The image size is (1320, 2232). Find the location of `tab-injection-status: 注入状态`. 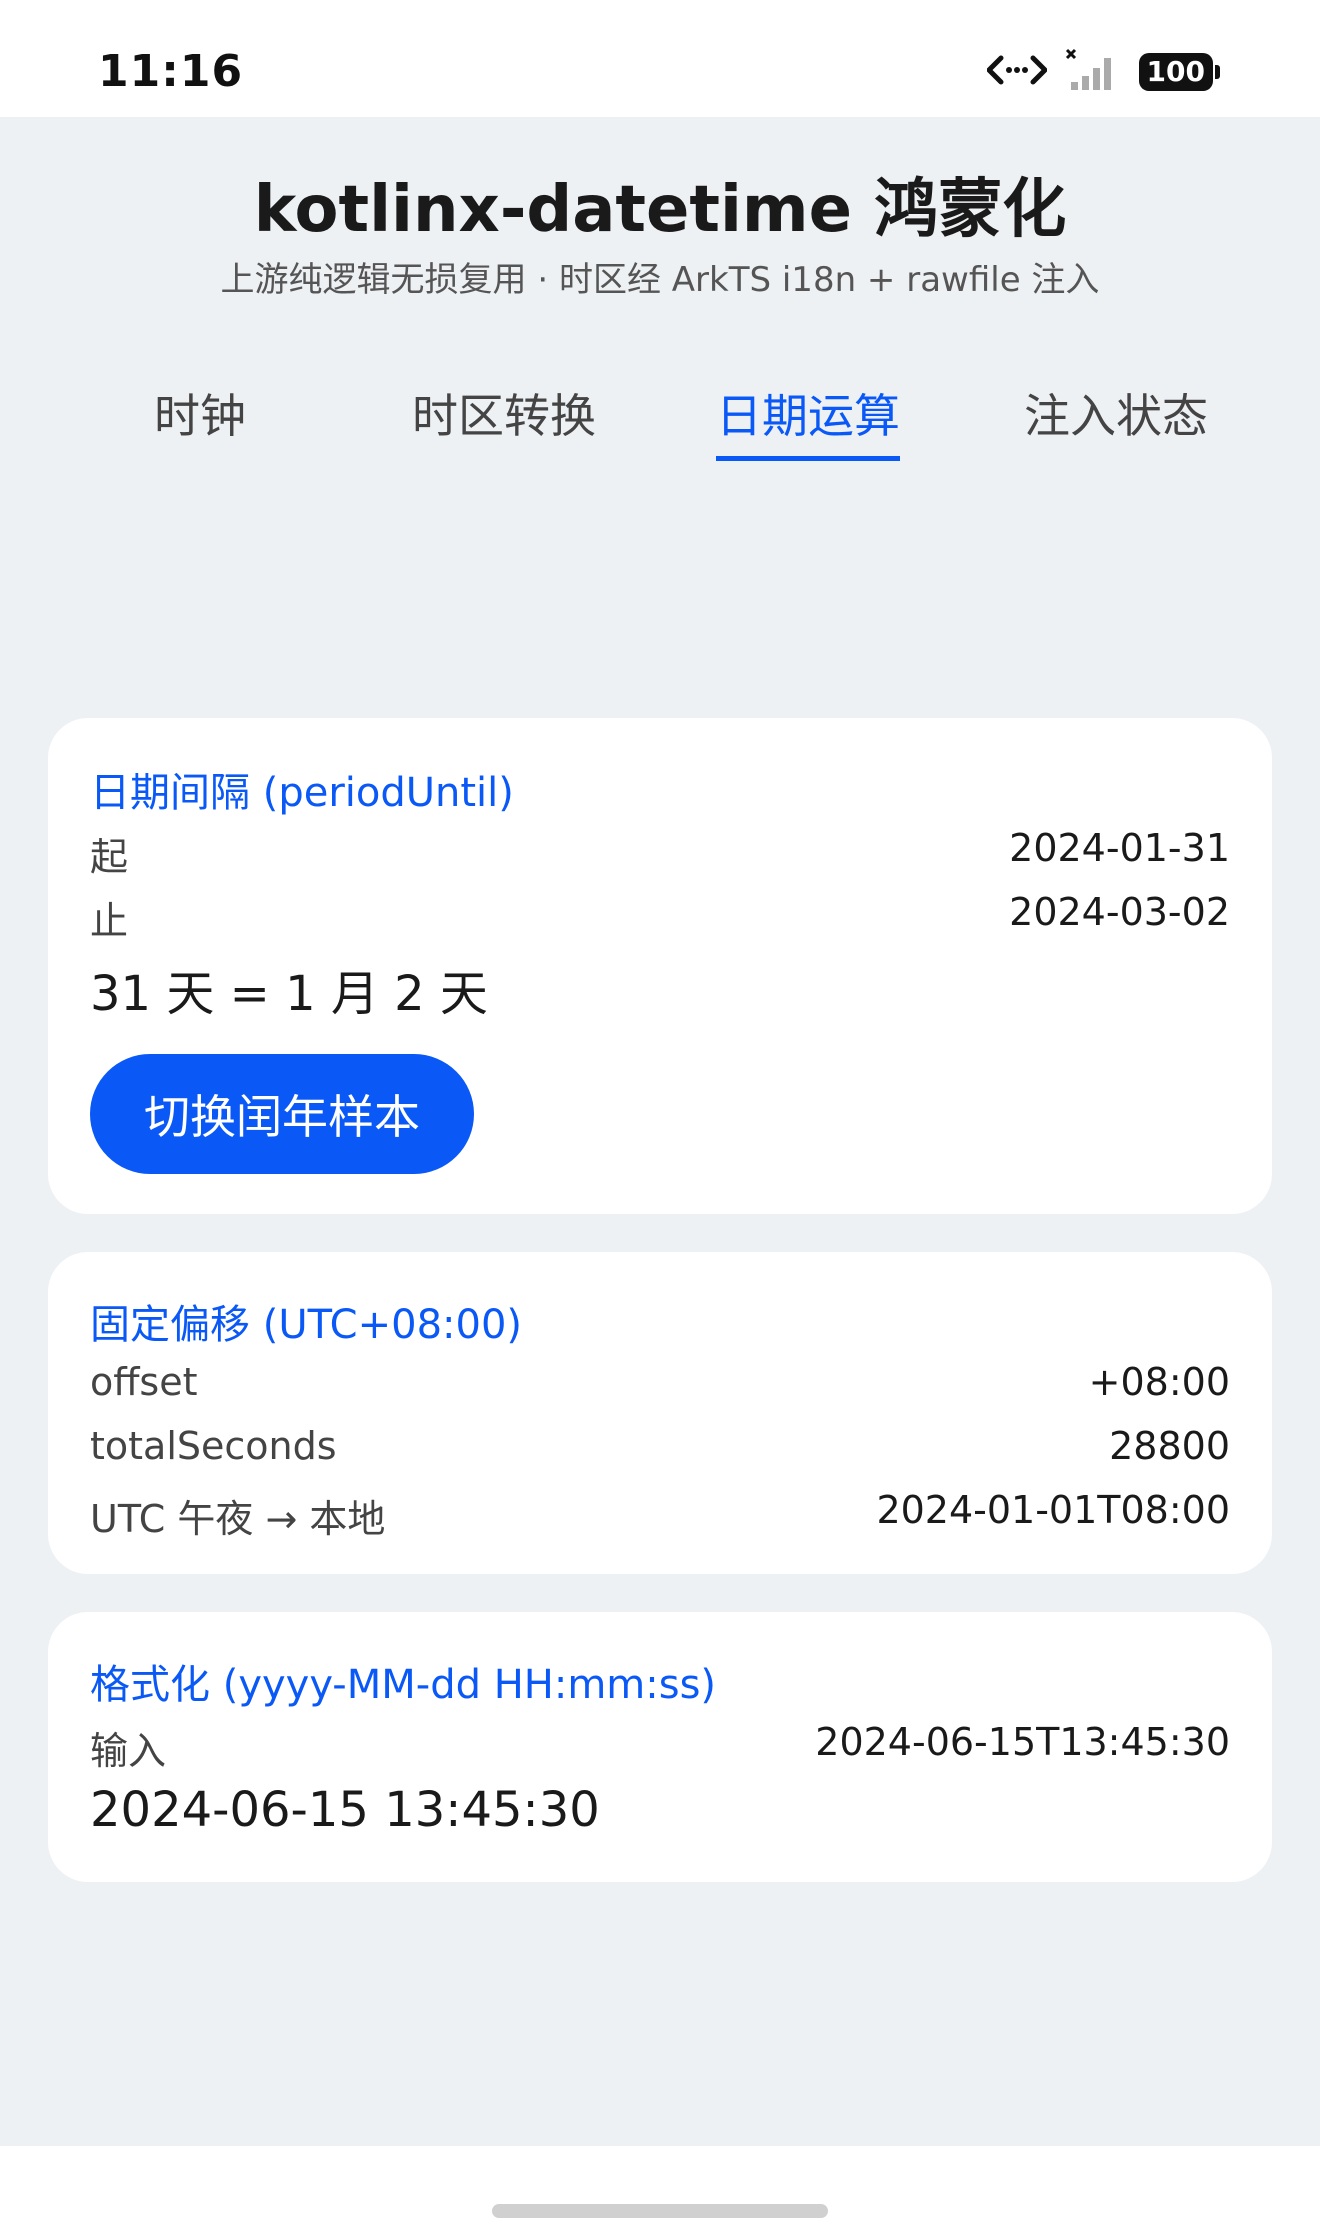

tab-injection-status: 注入状态 is located at coordinates (1116, 418).